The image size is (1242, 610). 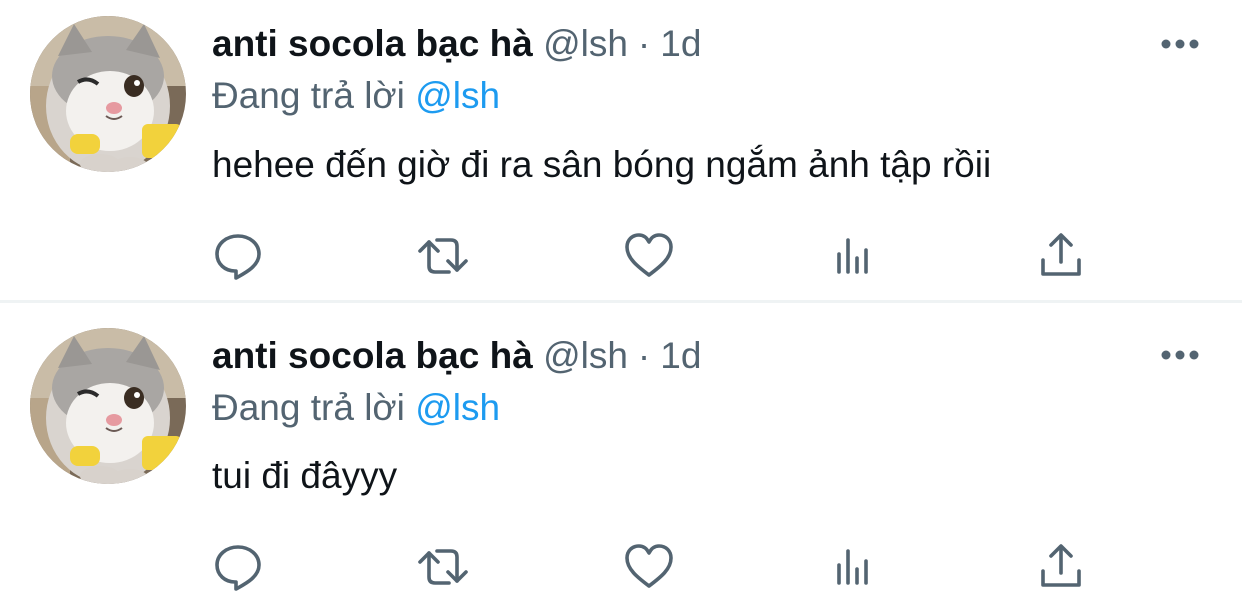 I want to click on tweet-text: tui đi đâyyy, so click(x=305, y=475).